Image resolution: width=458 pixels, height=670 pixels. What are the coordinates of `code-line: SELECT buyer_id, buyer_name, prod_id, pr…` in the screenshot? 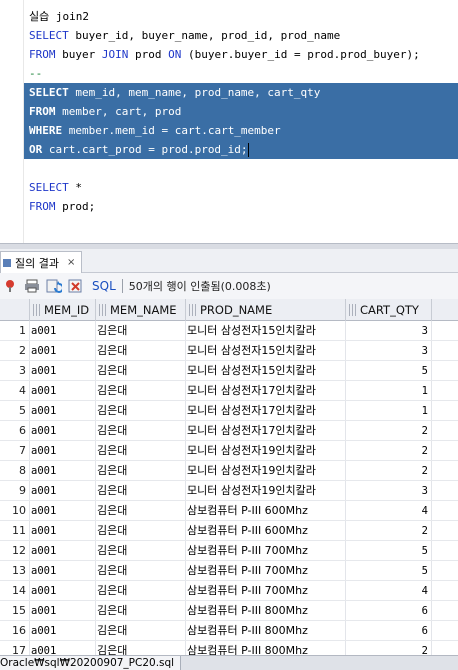 It's located at (184, 35).